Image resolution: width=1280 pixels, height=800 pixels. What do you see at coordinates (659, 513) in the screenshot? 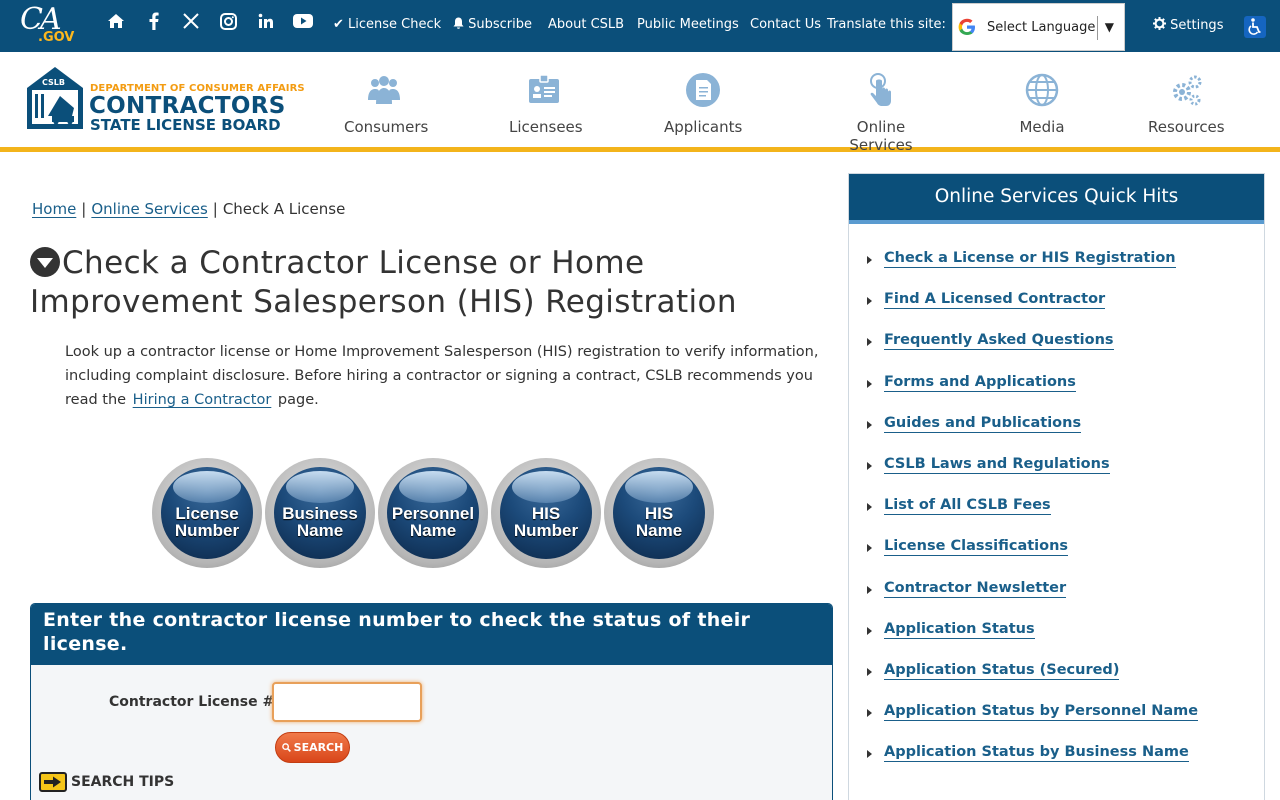
I see `search-type-his-name-button: HIS Name` at bounding box center [659, 513].